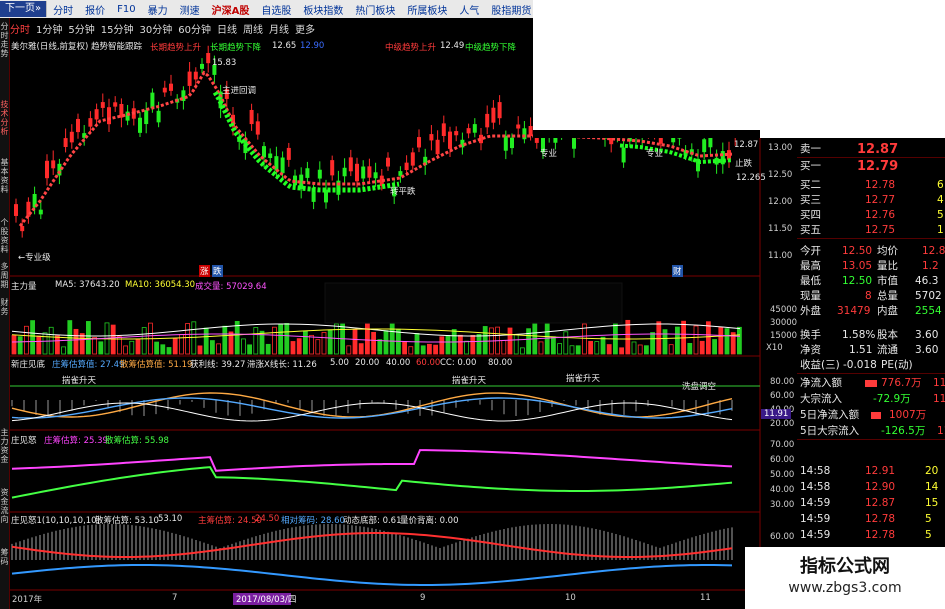 The width and height of the screenshot is (945, 609). What do you see at coordinates (427, 9) in the screenshot?
I see `menu-item-own-sector: 所属板块` at bounding box center [427, 9].